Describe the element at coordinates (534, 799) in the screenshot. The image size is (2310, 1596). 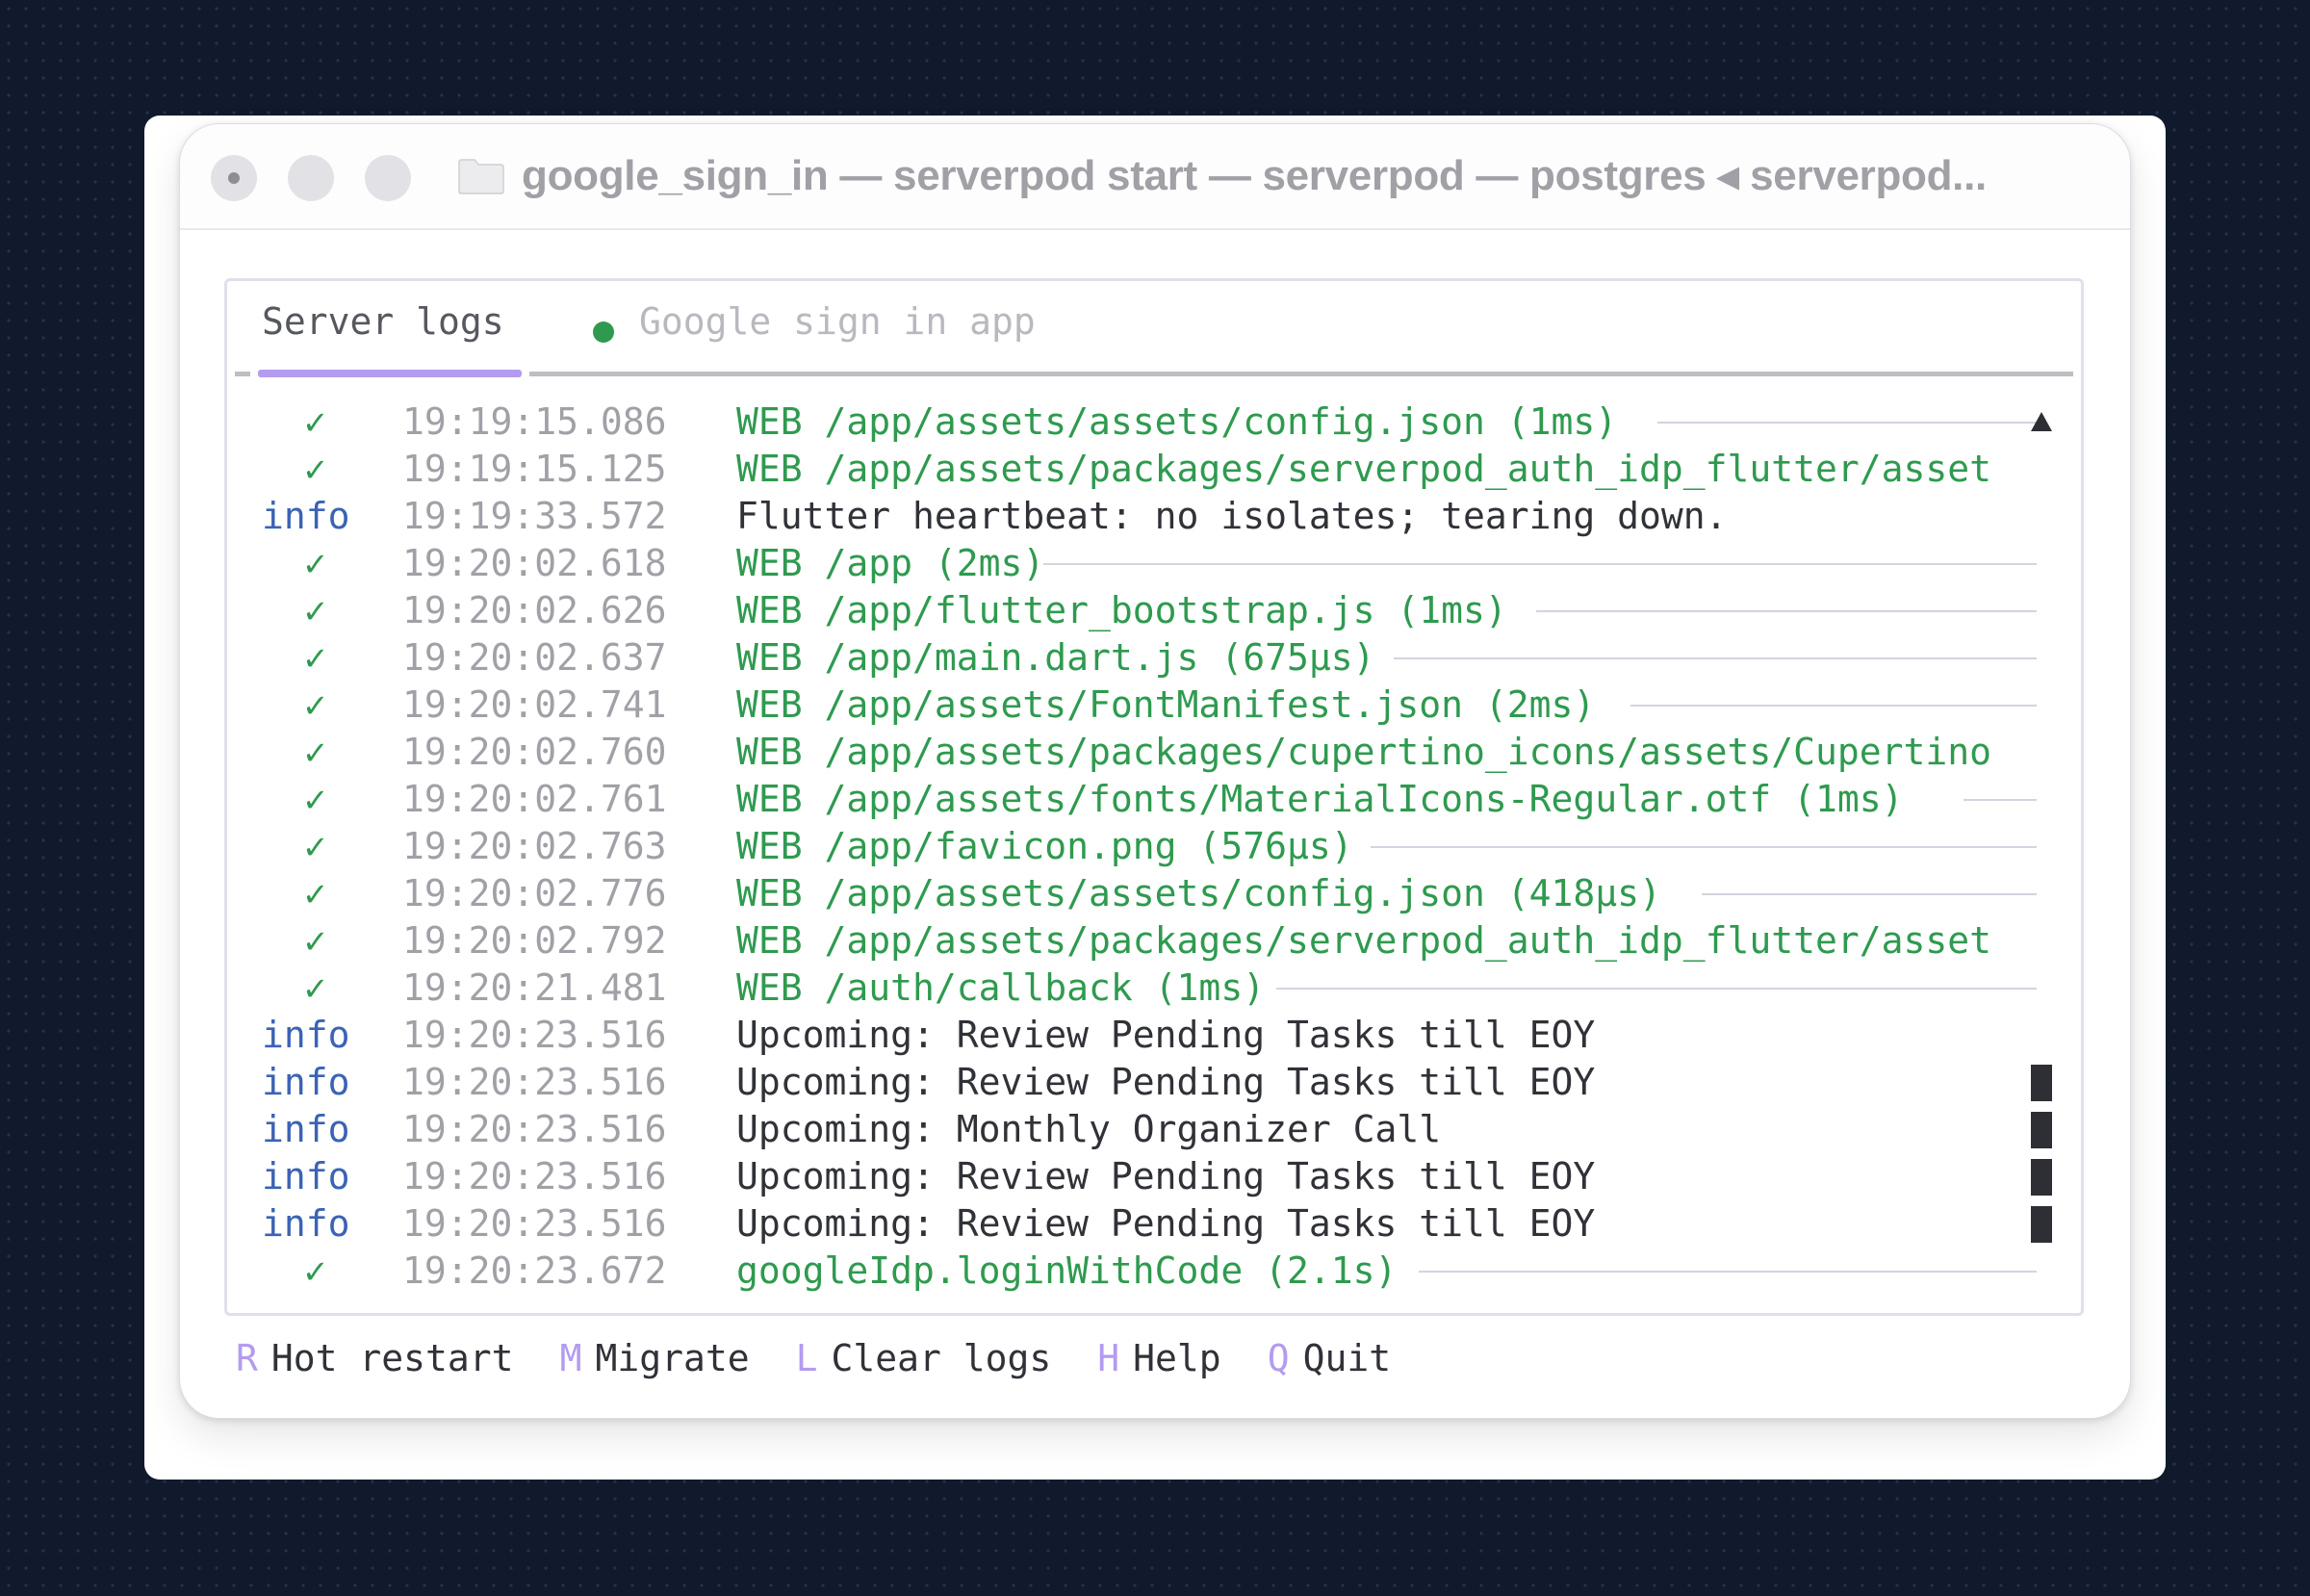
I see `log-timestamp: 19:20:02.761` at that location.